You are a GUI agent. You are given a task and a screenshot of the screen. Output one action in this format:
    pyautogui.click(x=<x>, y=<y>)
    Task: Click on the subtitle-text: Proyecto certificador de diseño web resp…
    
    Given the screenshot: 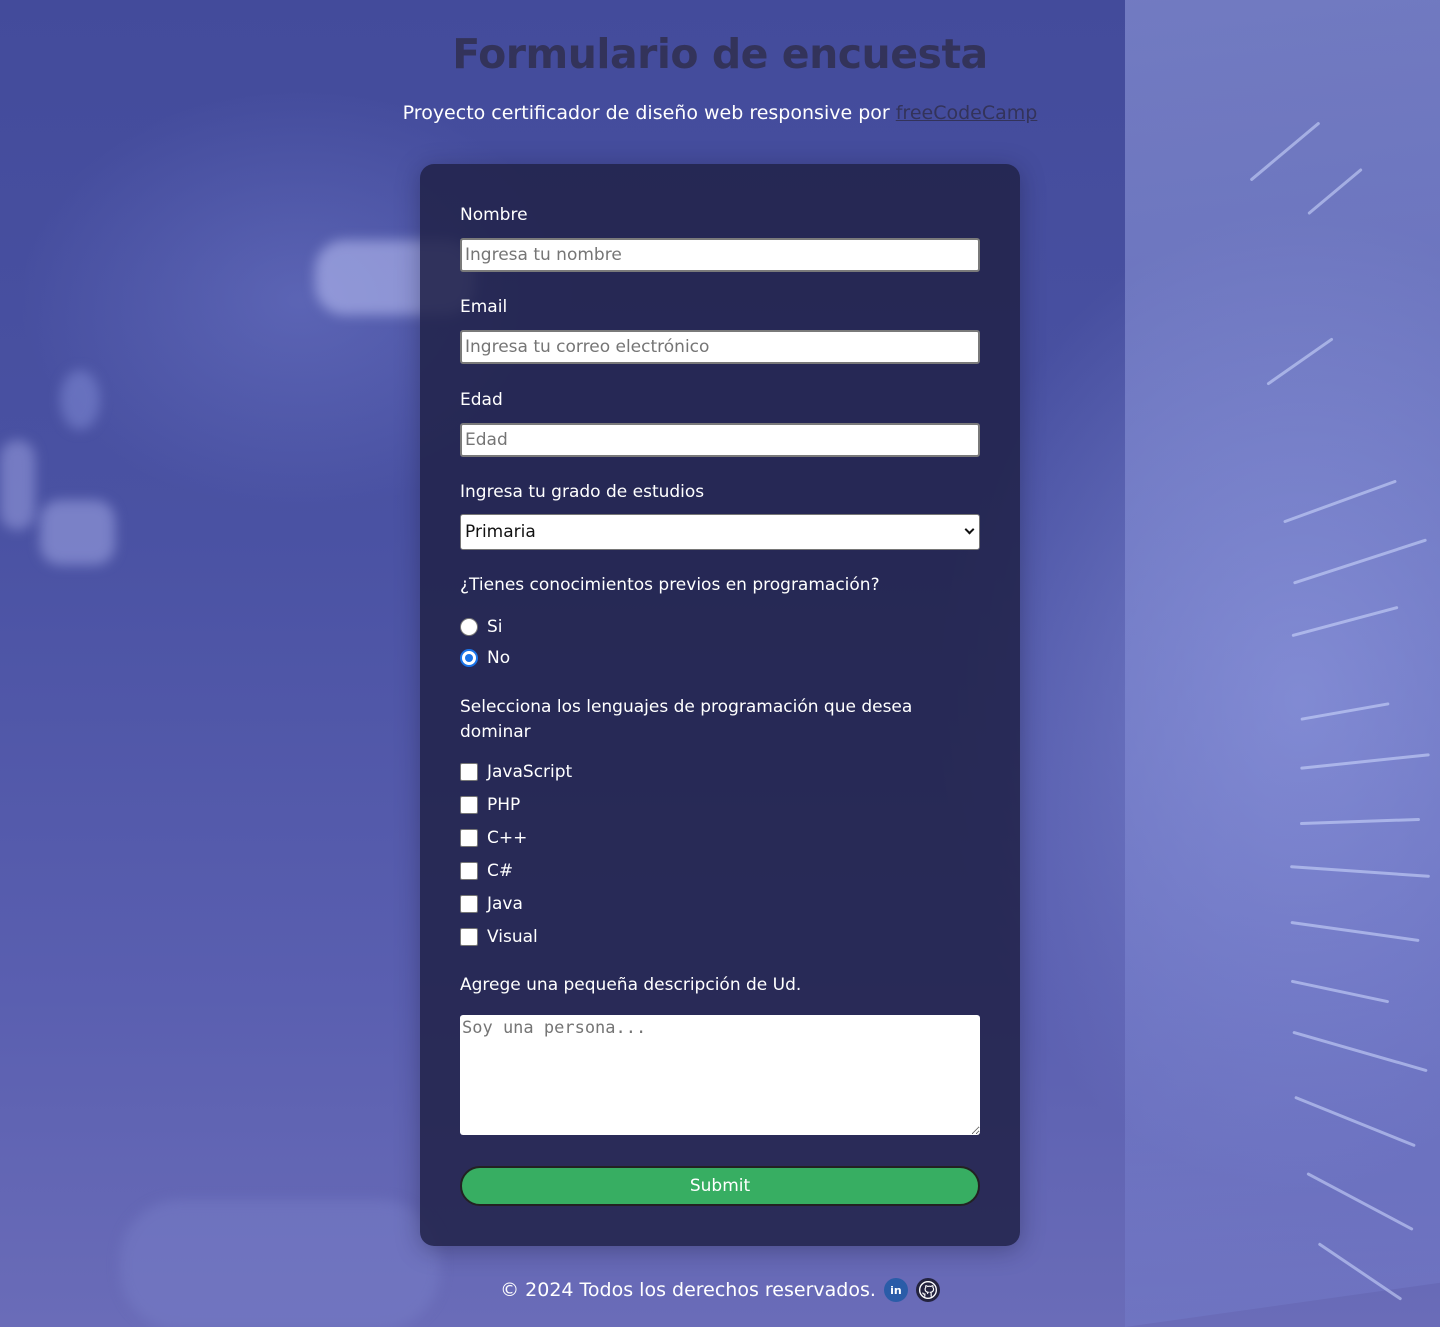 What is the action you would take?
    pyautogui.click(x=646, y=113)
    